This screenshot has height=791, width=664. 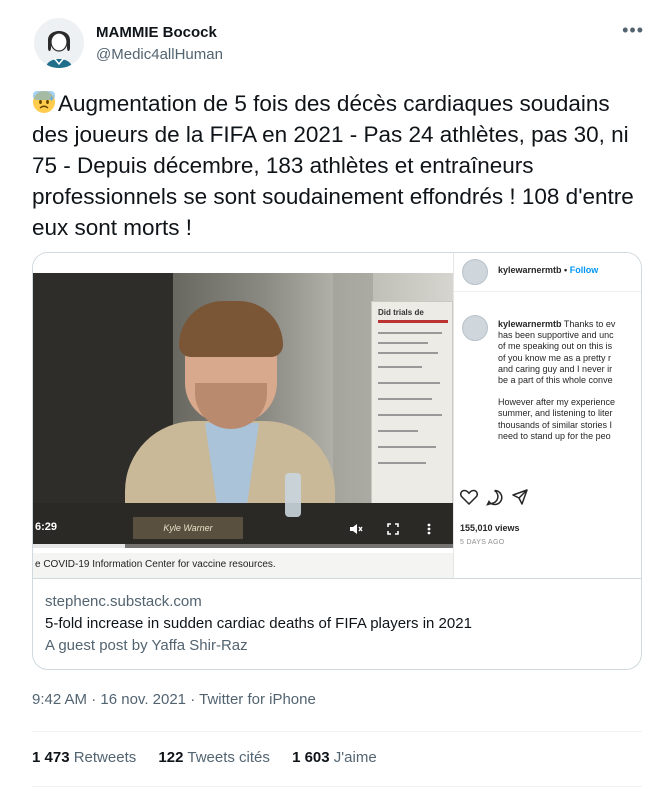 I want to click on link-description: A guest post by Yaffa Shir-Raz, so click(x=146, y=645).